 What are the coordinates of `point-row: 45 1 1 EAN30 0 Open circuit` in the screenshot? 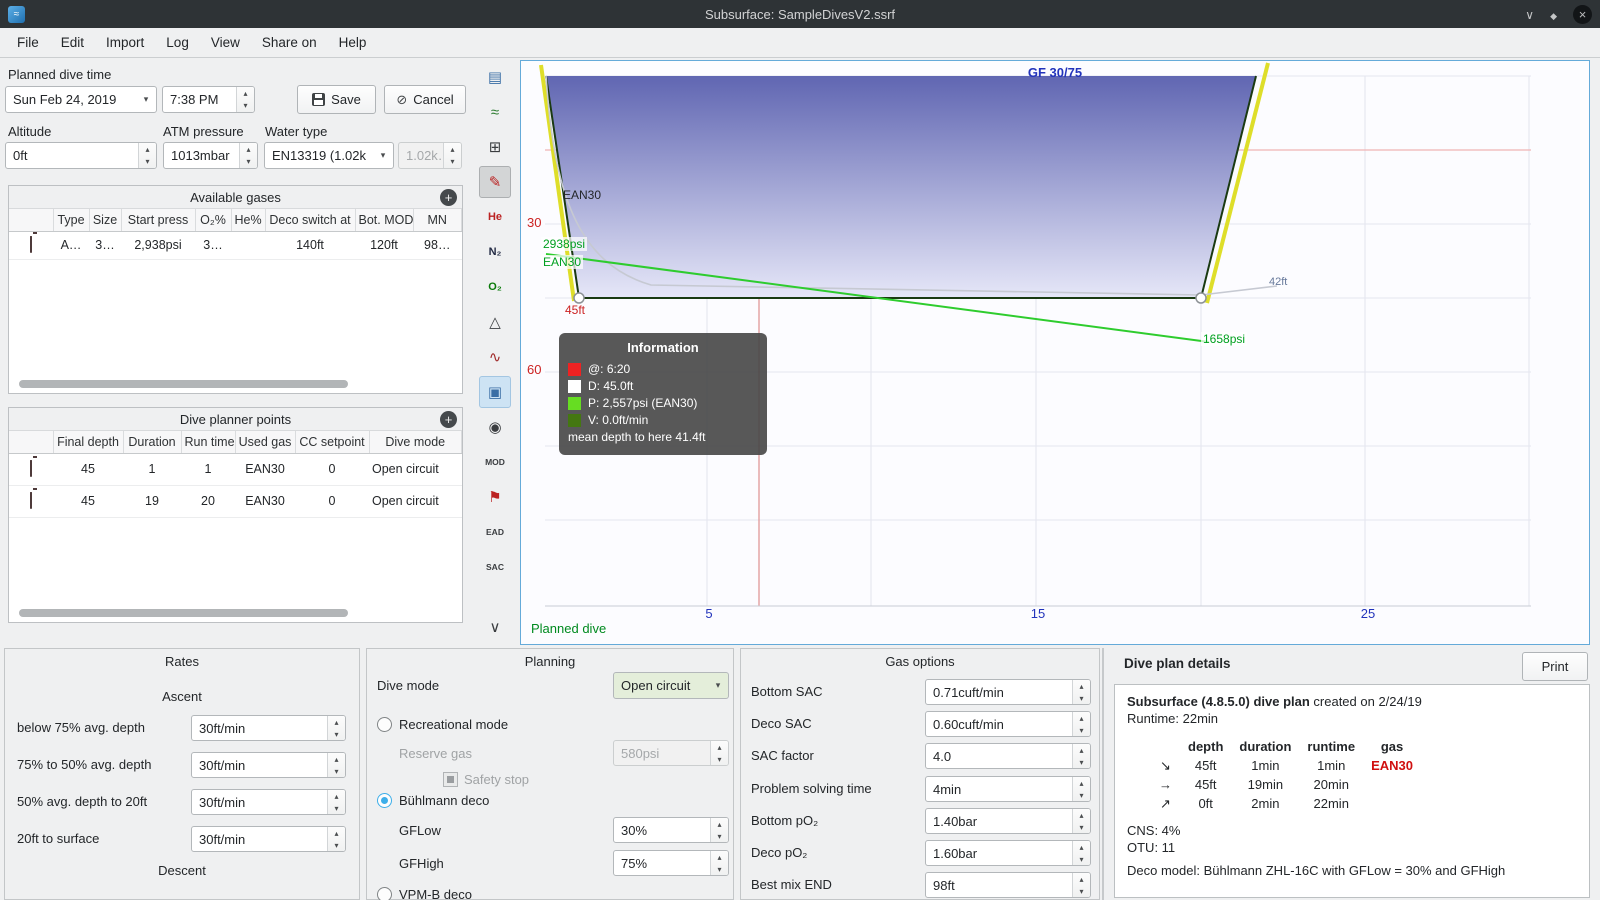 It's located at (235, 469).